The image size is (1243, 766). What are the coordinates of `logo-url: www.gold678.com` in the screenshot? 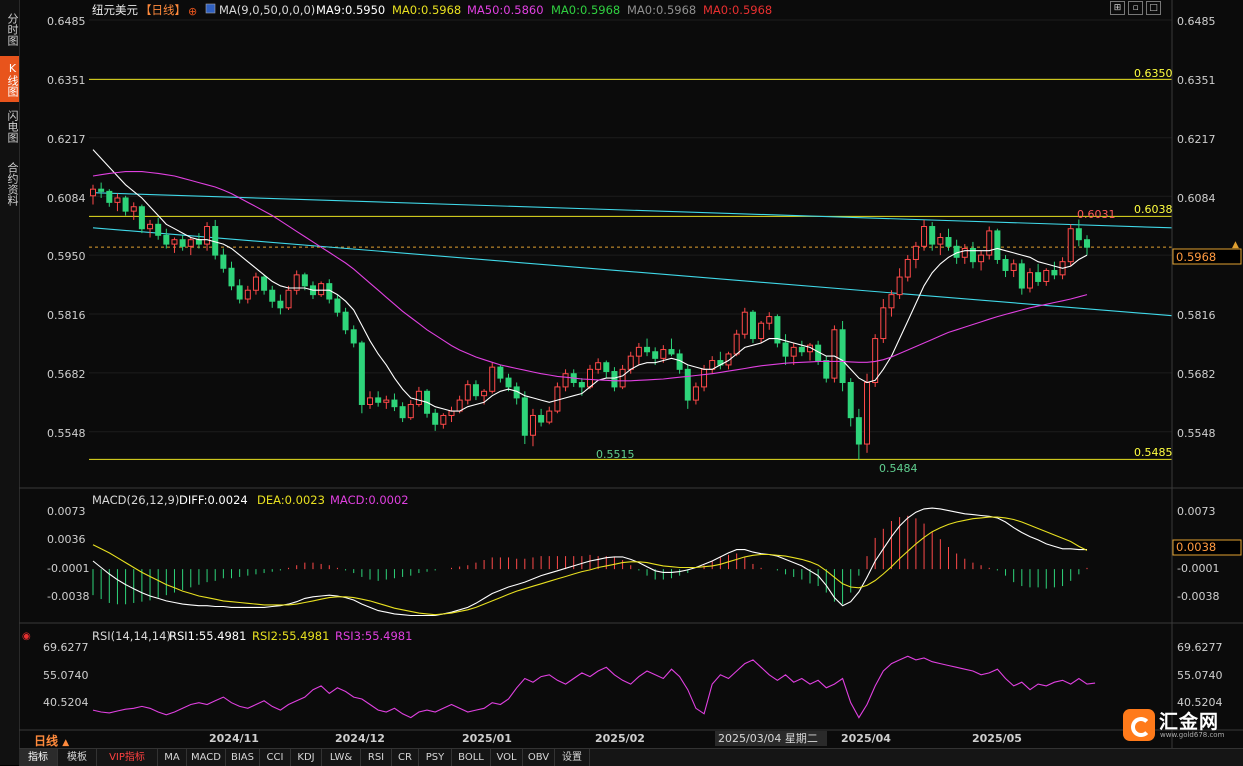 It's located at (1192, 735).